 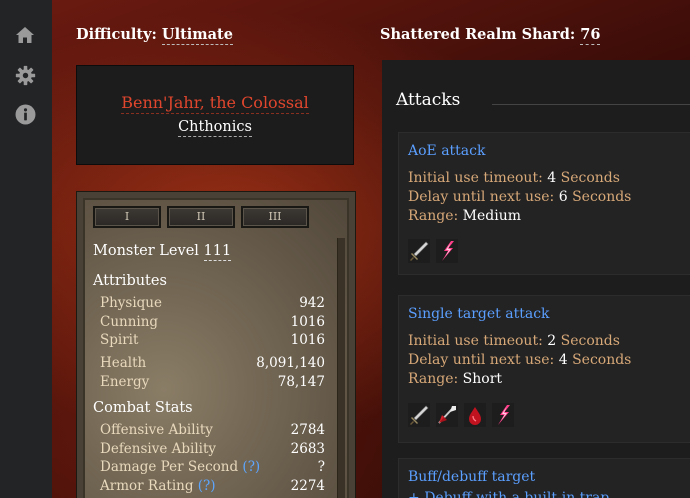 What do you see at coordinates (125, 382) in the screenshot?
I see `stat-label: Energy` at bounding box center [125, 382].